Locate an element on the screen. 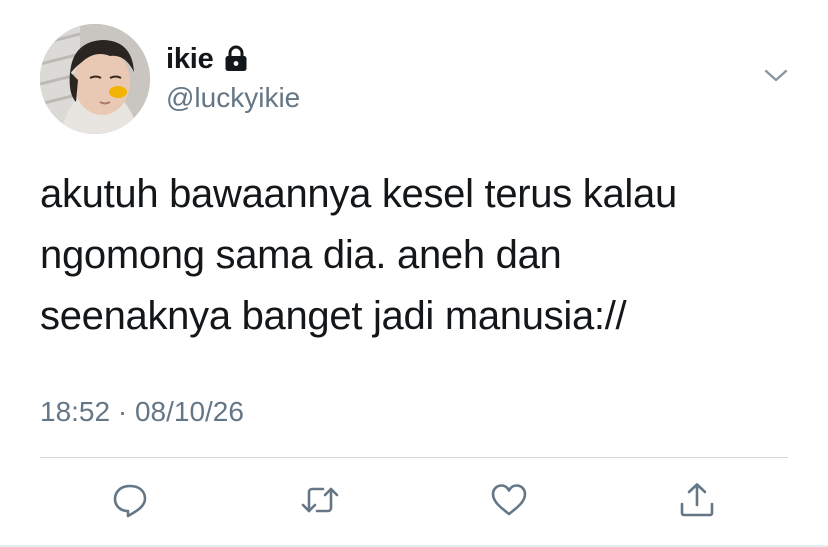  avatar is located at coordinates (95, 79).